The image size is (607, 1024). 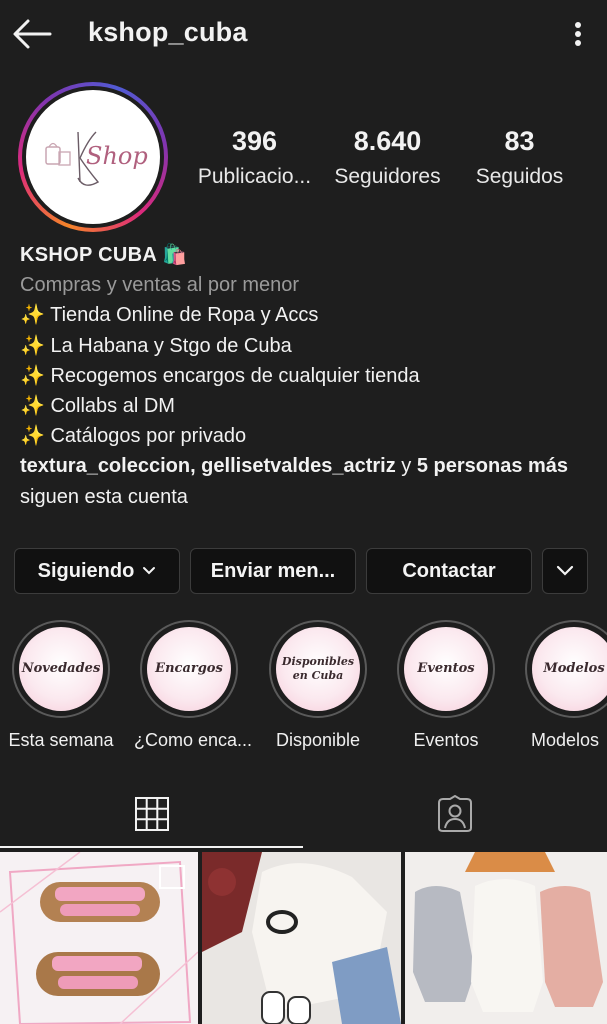 I want to click on contact-button: Contactar, so click(x=449, y=571).